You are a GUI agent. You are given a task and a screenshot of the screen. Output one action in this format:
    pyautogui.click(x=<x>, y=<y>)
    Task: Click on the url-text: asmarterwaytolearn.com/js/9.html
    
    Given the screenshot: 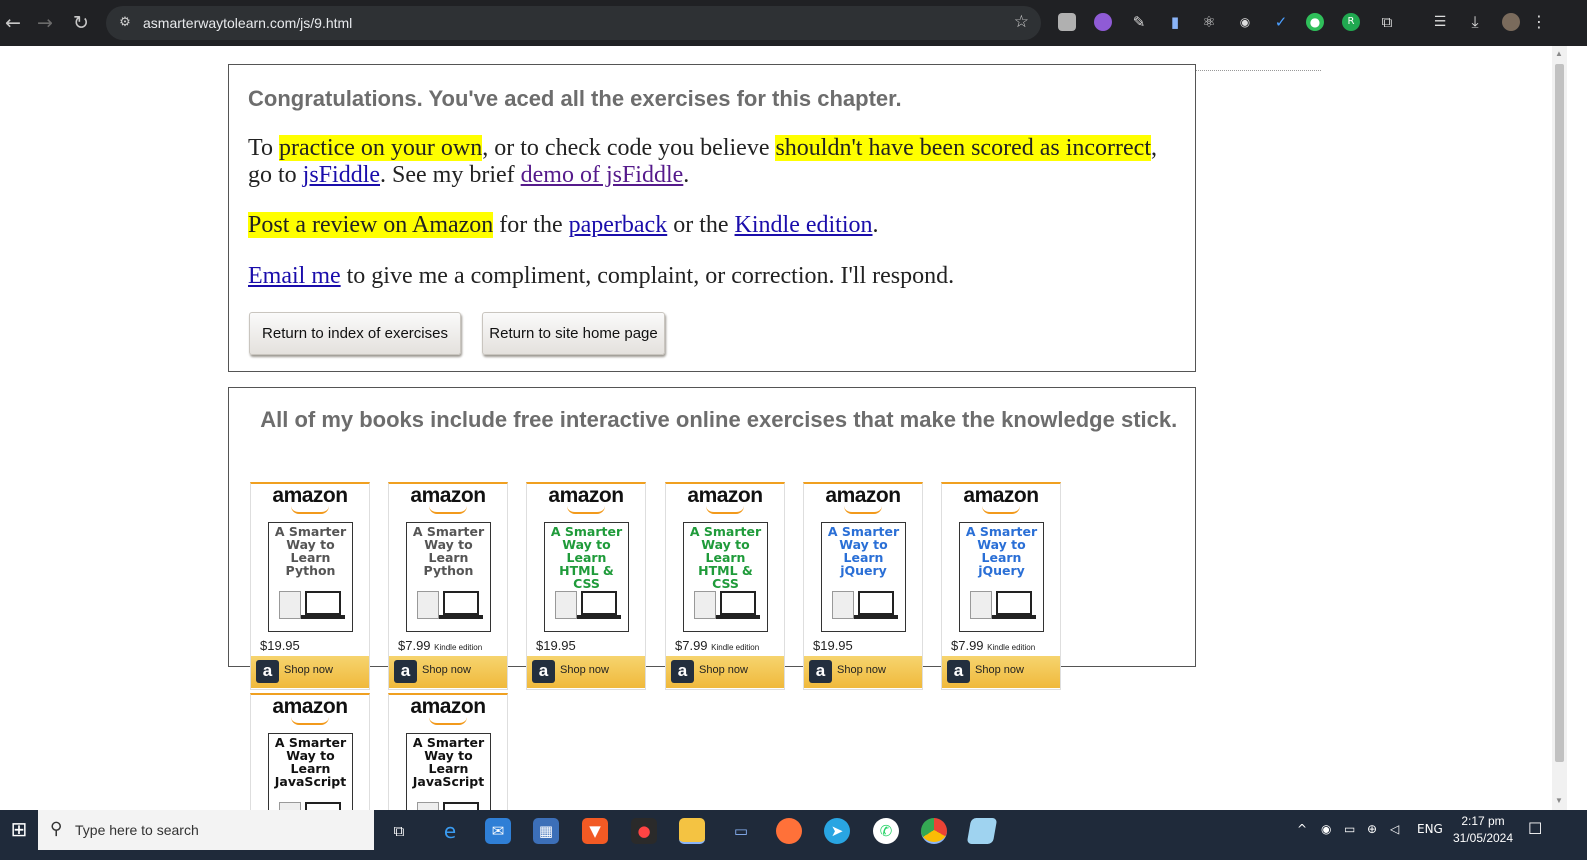 What is the action you would take?
    pyautogui.click(x=247, y=23)
    